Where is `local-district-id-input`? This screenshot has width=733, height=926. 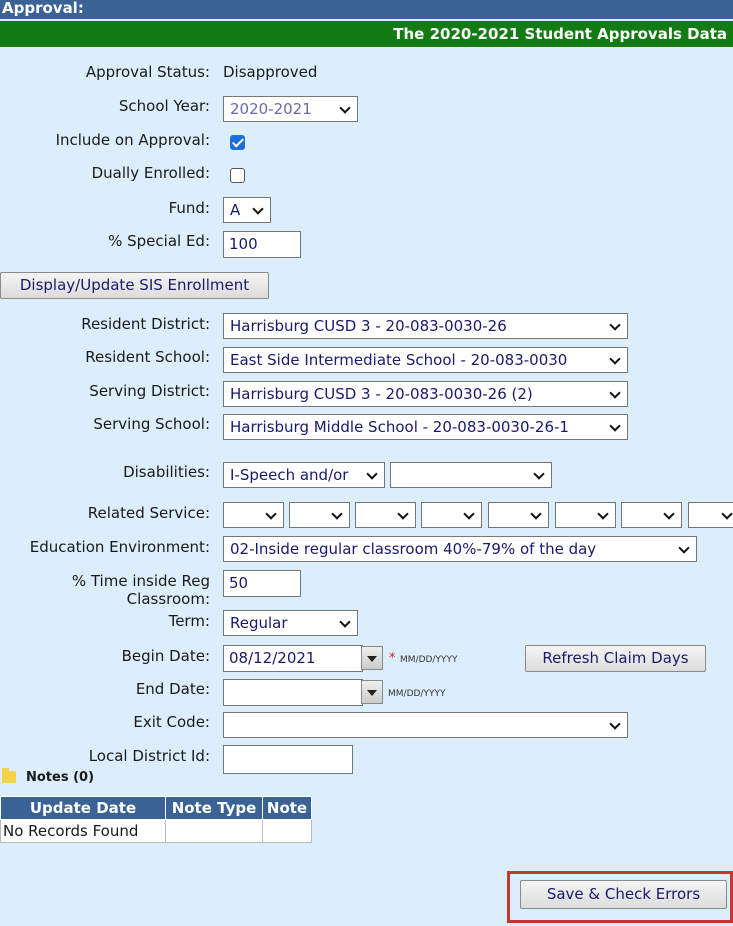 local-district-id-input is located at coordinates (288, 759).